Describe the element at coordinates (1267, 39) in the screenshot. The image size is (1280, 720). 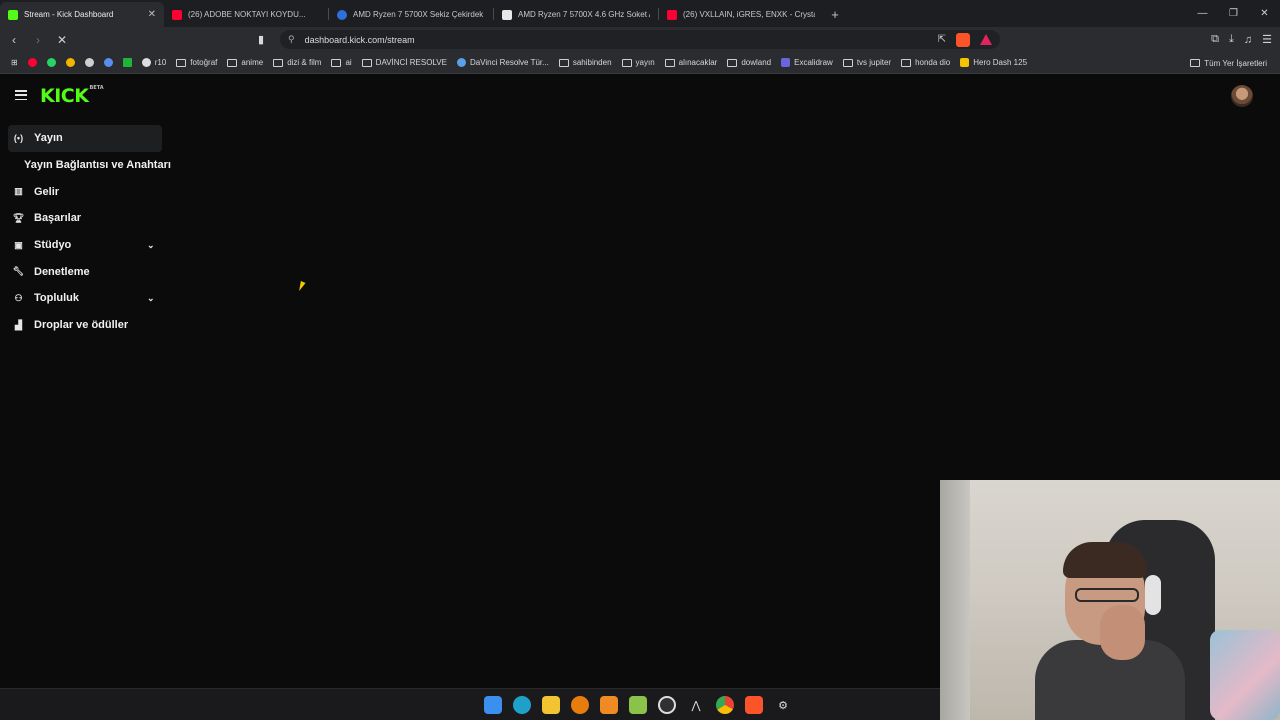
I see `menu-icon: ☰` at that location.